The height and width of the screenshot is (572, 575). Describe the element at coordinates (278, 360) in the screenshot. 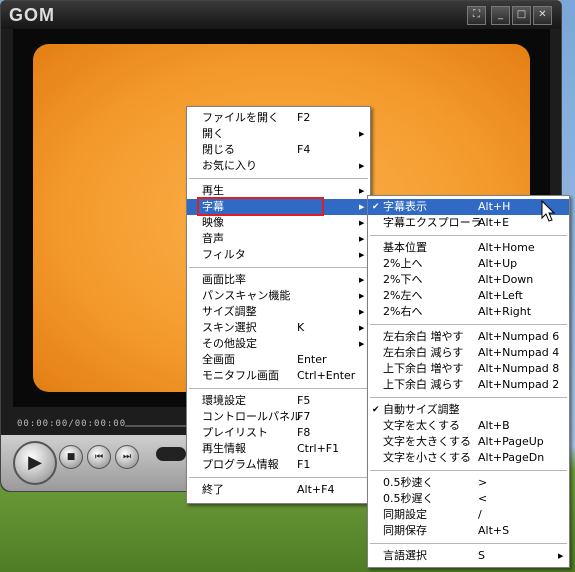

I see `main-menu-item: 全画面 Enter` at that location.